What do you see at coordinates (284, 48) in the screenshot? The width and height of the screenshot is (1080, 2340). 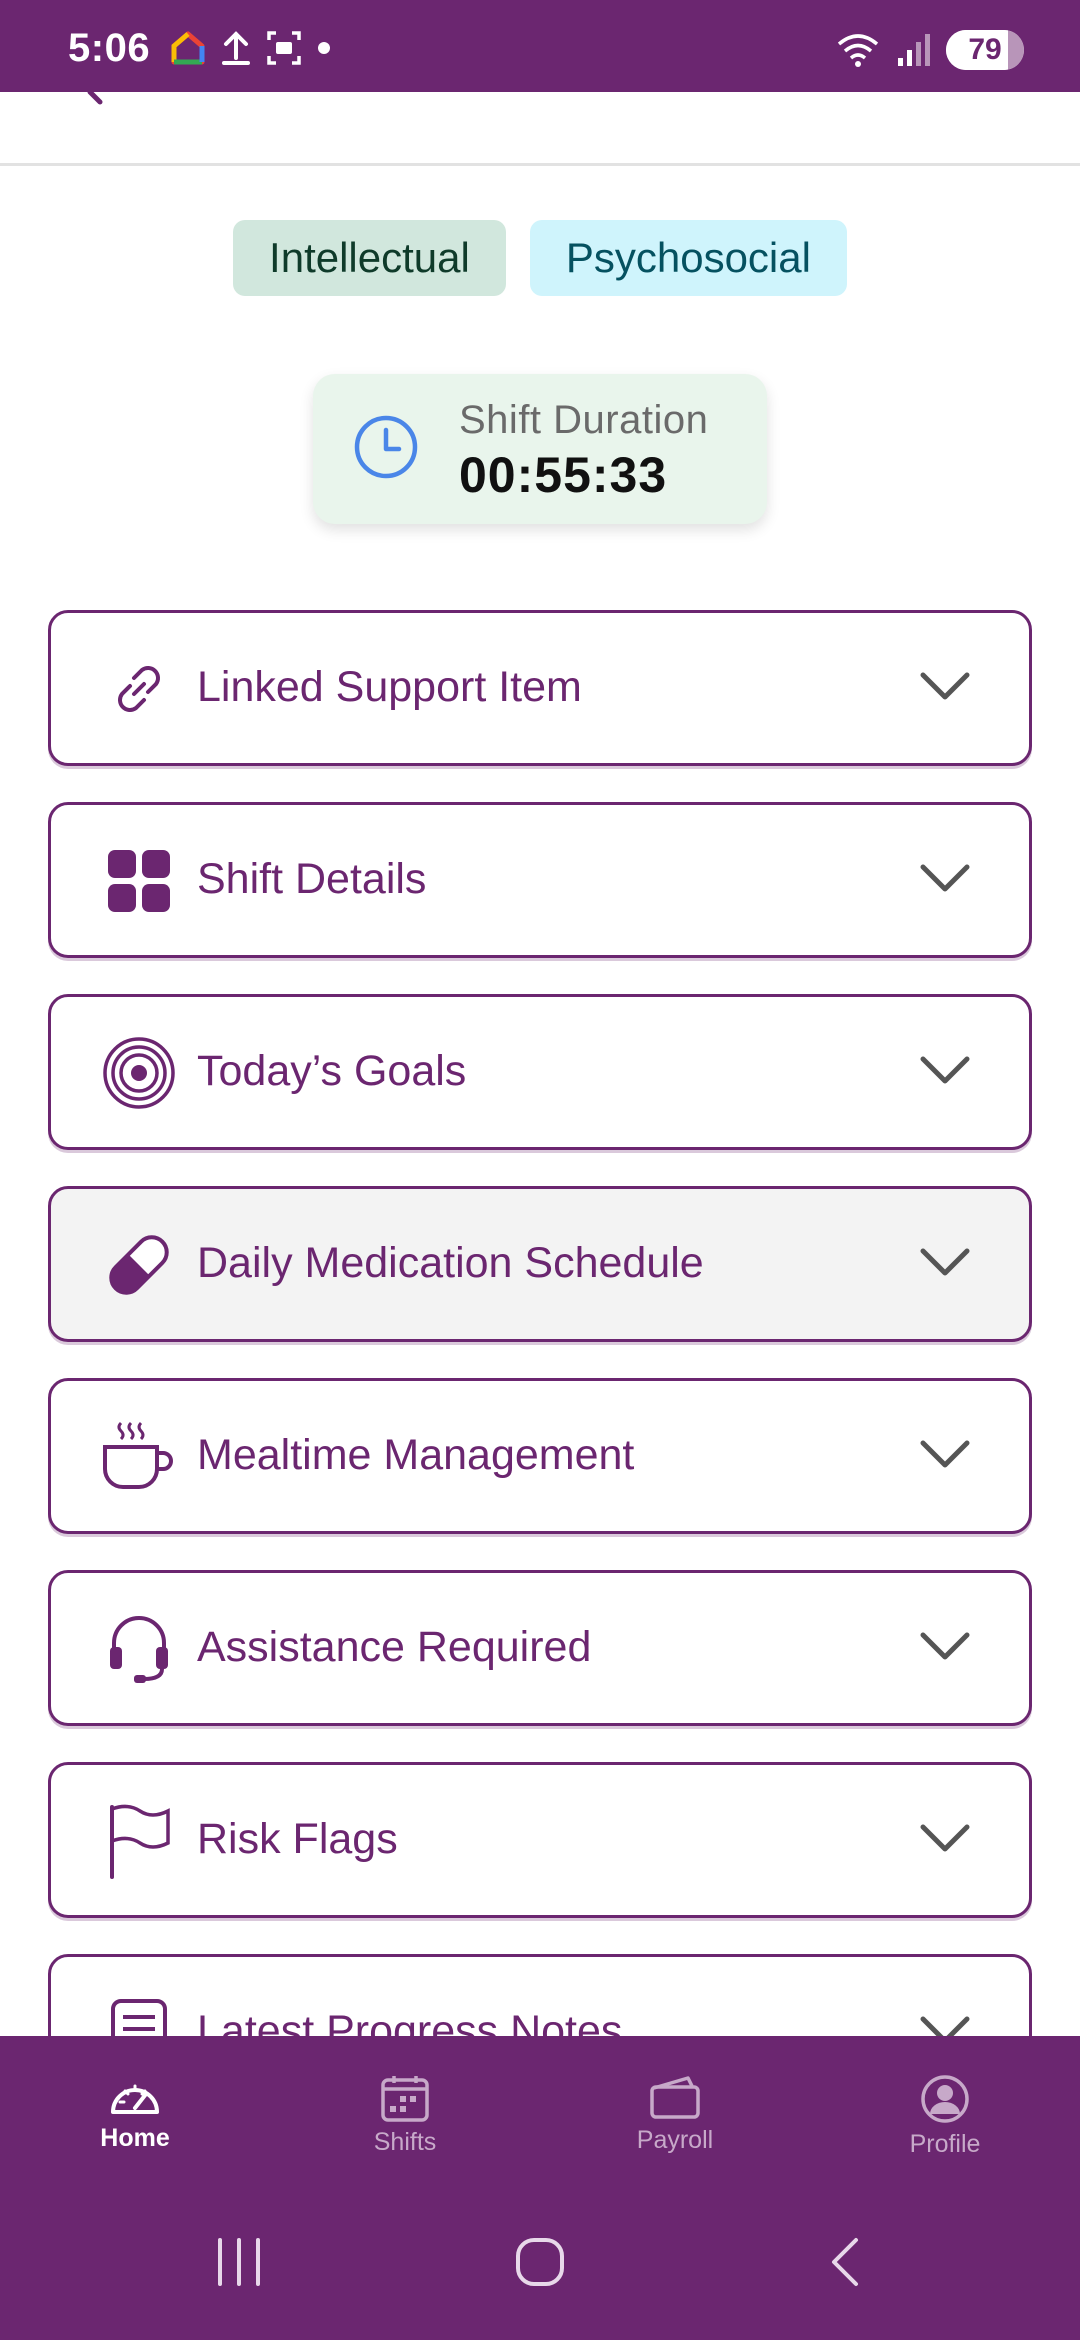 I see `screenshot-icon` at bounding box center [284, 48].